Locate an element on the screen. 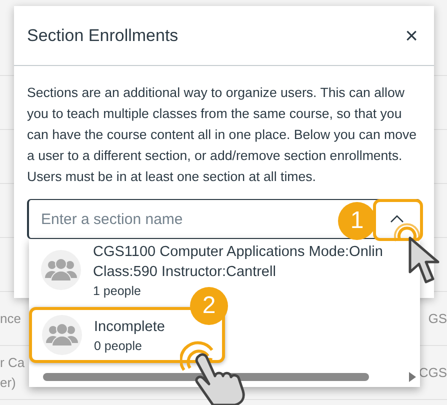 Image resolution: width=447 pixels, height=405 pixels. background-text: nce is located at coordinates (10, 319).